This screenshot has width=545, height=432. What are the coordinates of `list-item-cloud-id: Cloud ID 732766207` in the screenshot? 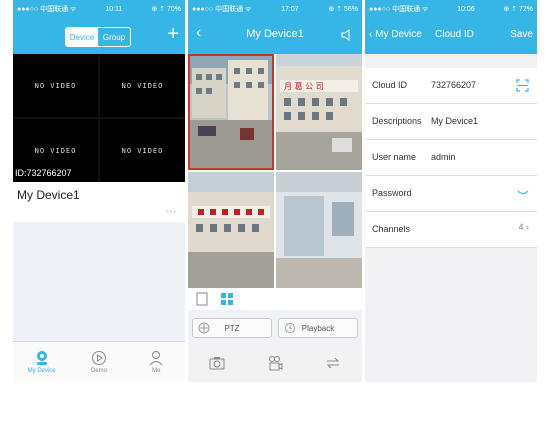 It's located at (451, 86).